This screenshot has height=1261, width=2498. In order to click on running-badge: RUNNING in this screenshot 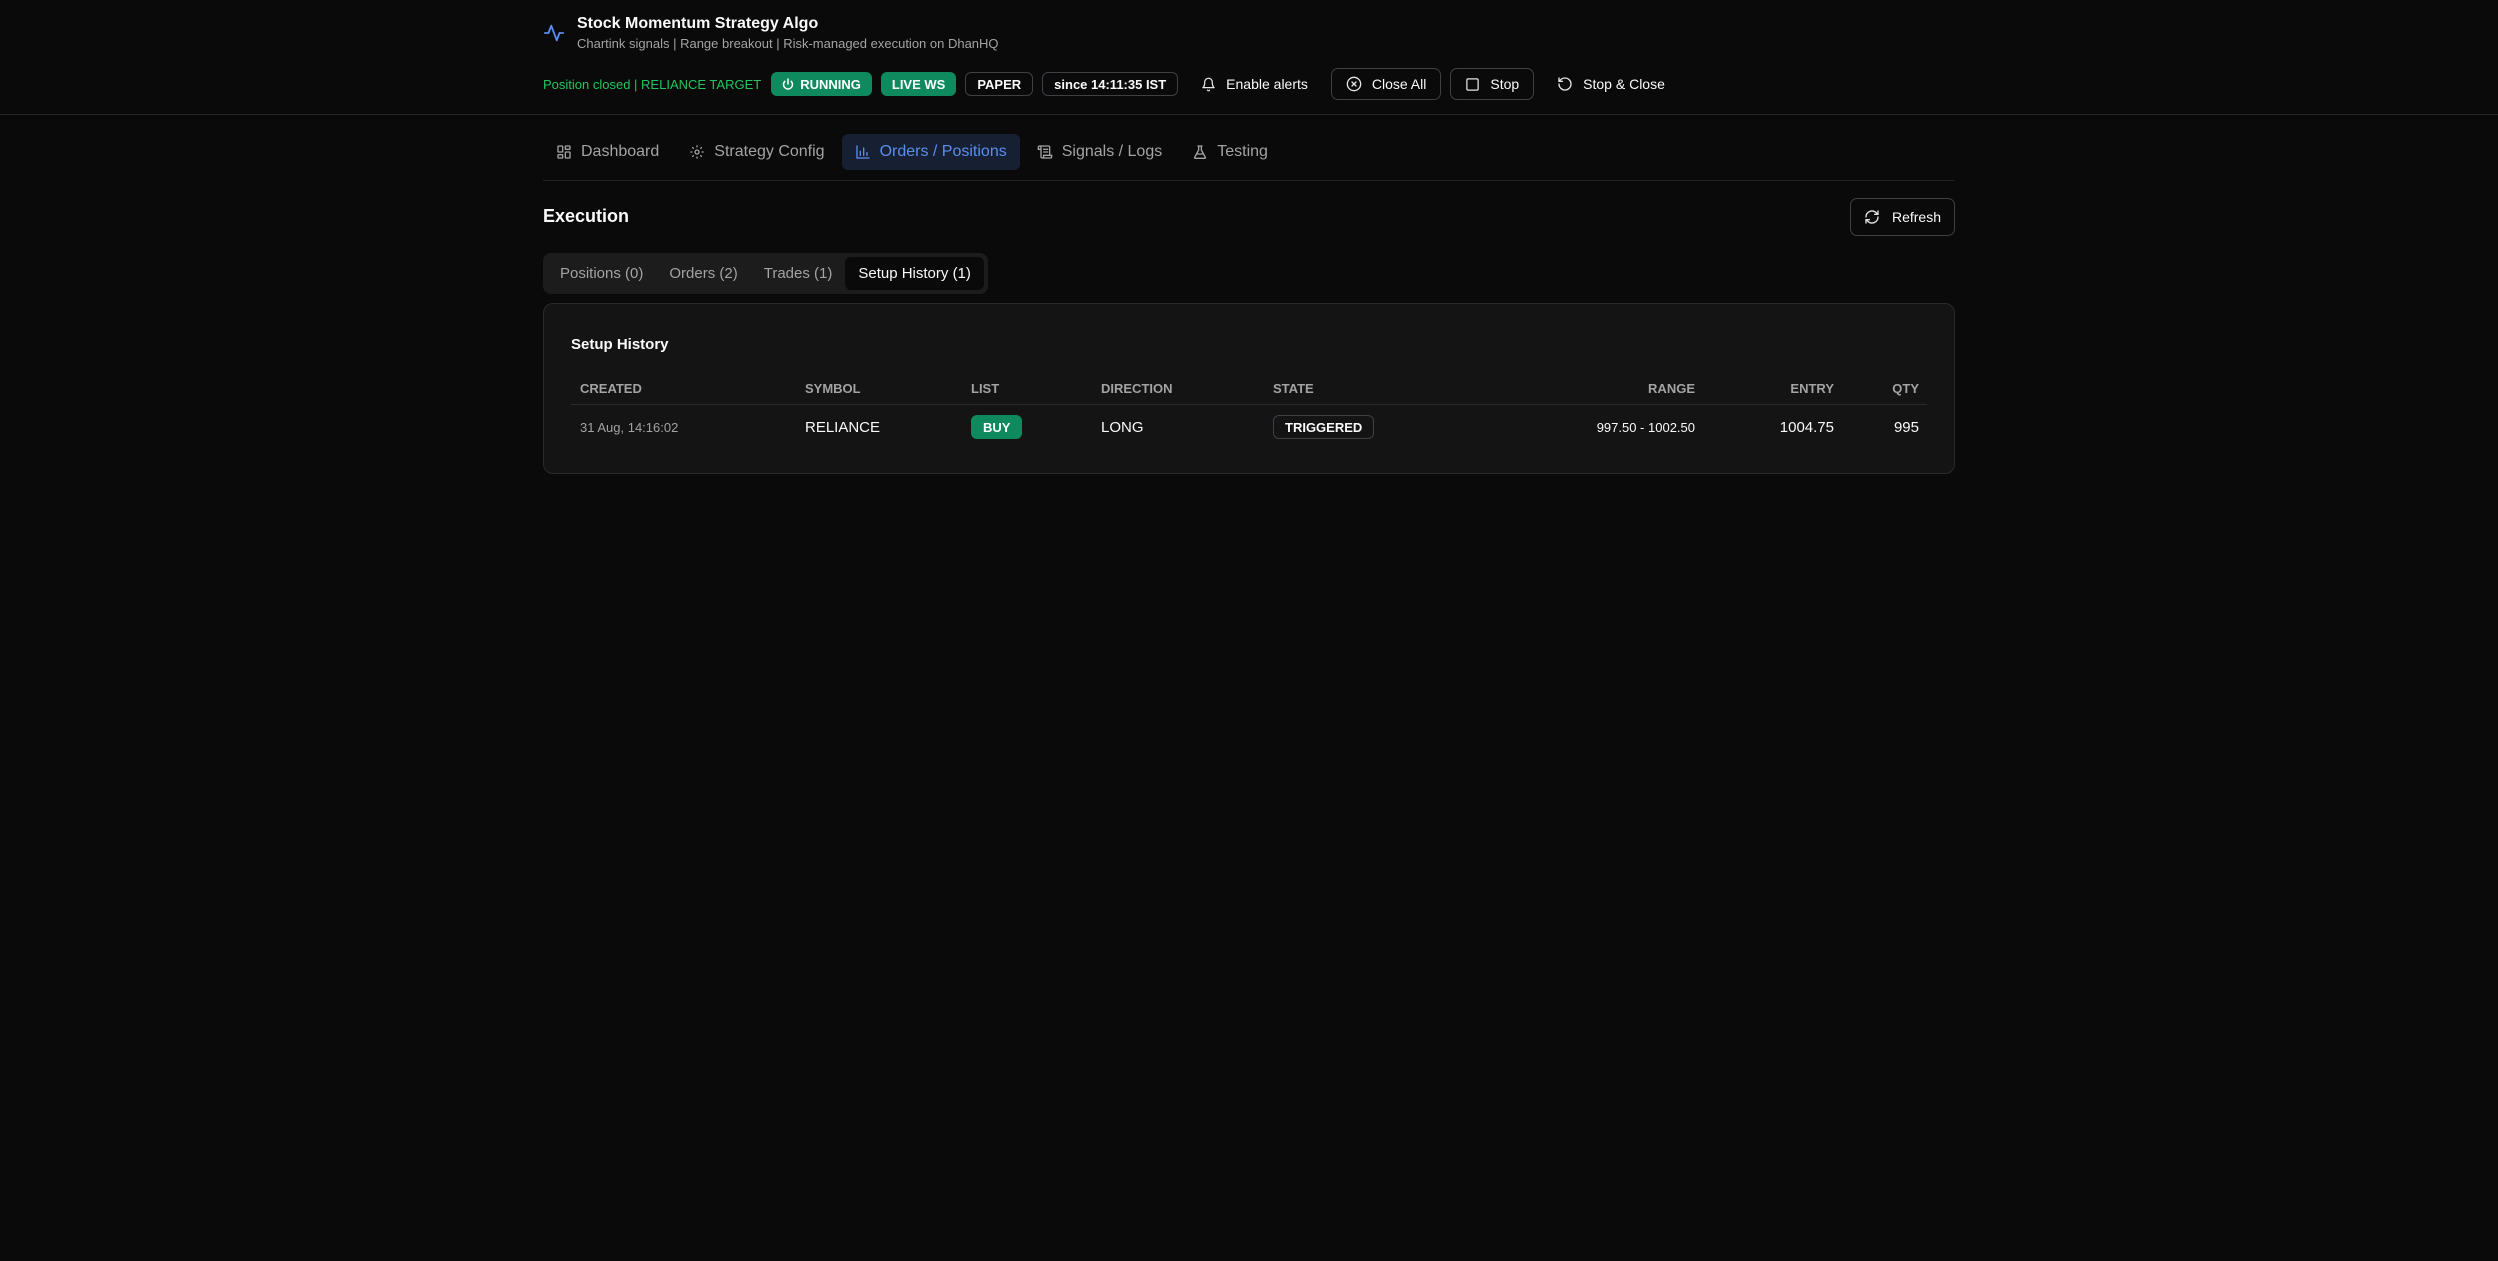, I will do `click(821, 84)`.